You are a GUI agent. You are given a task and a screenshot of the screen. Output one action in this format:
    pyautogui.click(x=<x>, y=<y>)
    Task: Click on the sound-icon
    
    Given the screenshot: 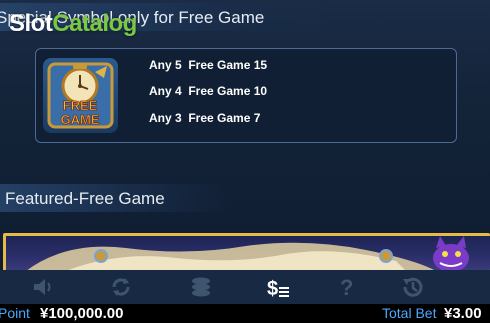 What is the action you would take?
    pyautogui.click(x=43, y=287)
    